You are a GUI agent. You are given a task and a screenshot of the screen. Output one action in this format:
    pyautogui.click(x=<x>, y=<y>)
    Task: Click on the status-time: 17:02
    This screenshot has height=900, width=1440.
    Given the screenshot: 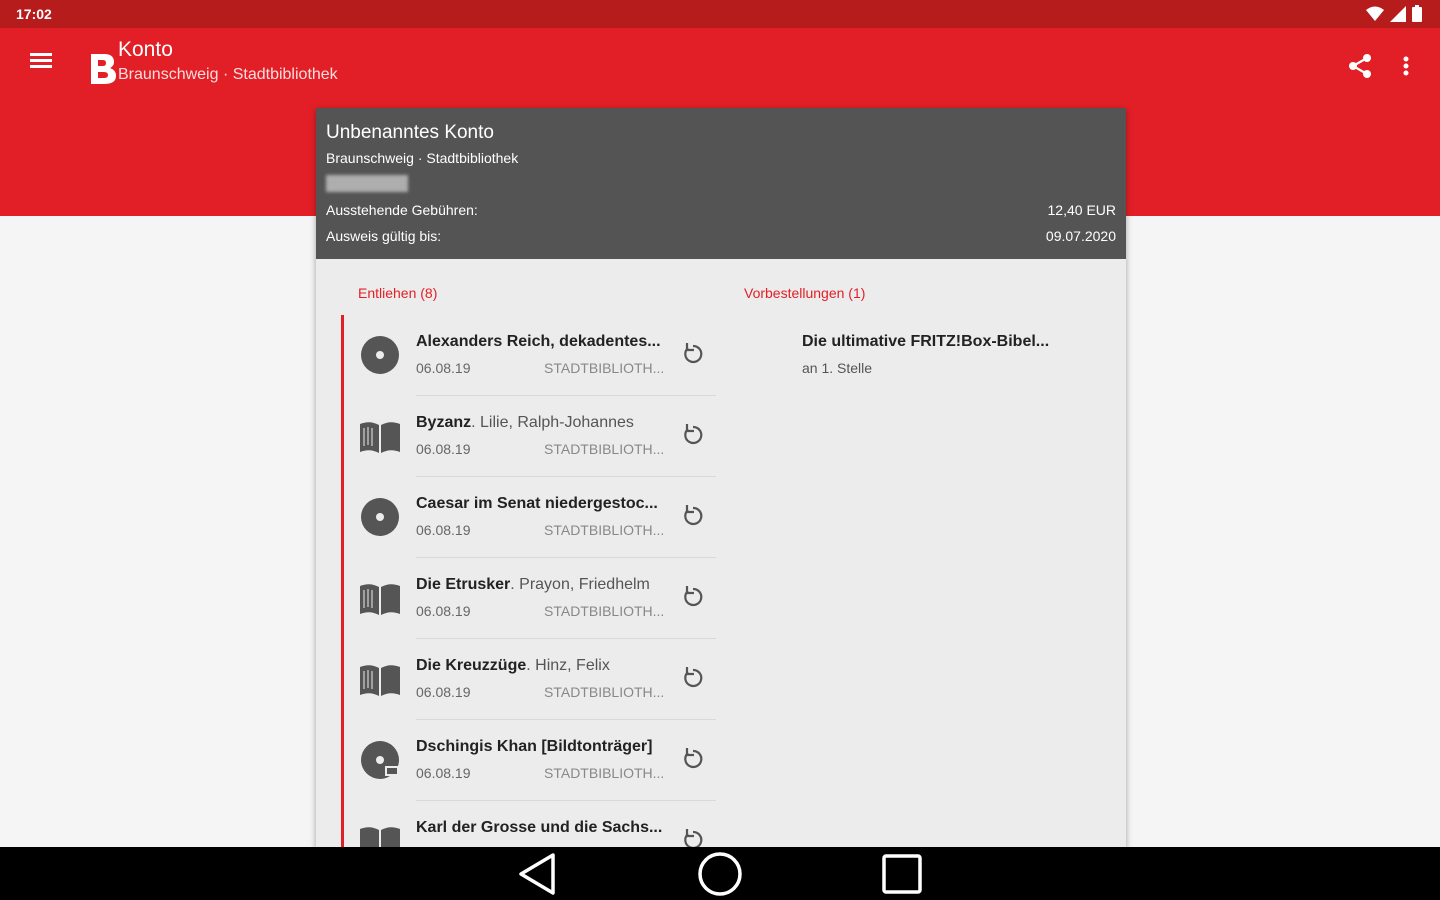 What is the action you would take?
    pyautogui.click(x=34, y=14)
    